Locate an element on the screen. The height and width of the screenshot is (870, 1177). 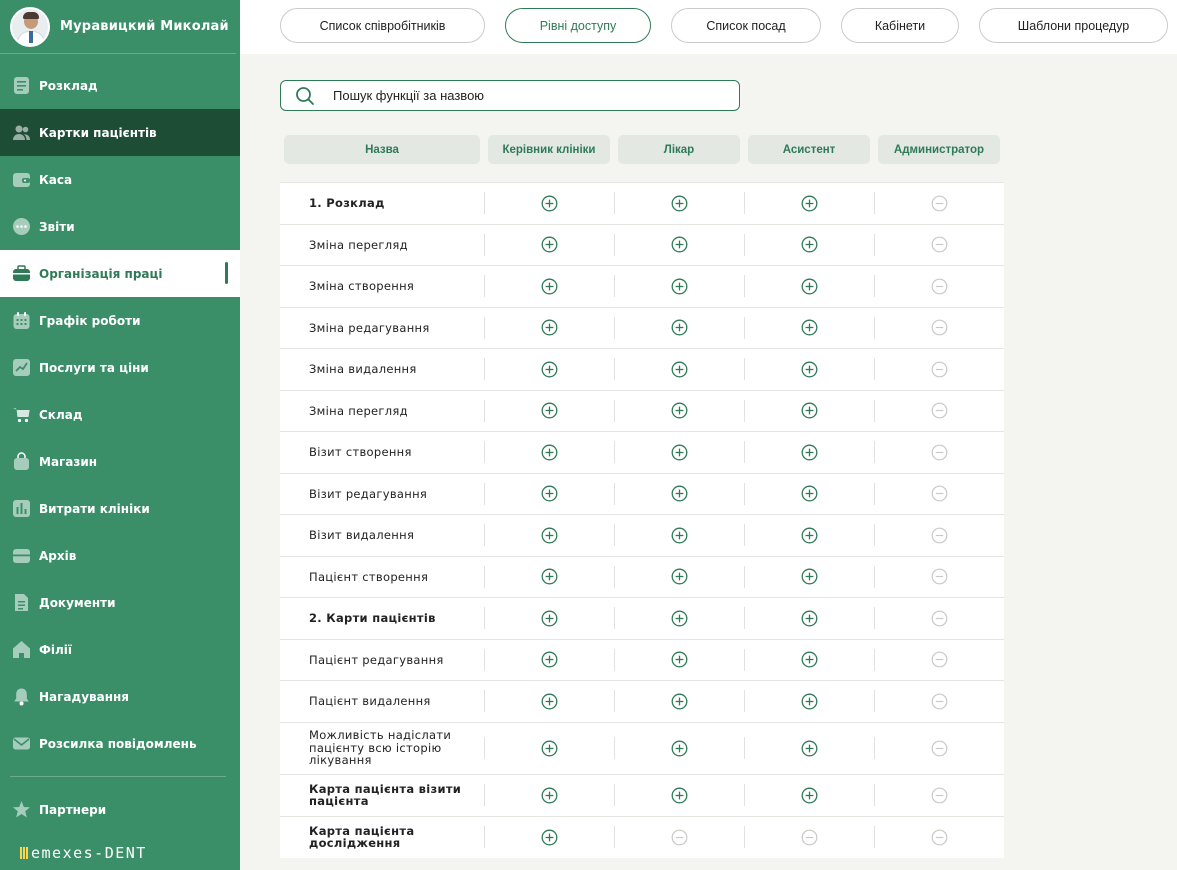
search-box is located at coordinates (510, 95).